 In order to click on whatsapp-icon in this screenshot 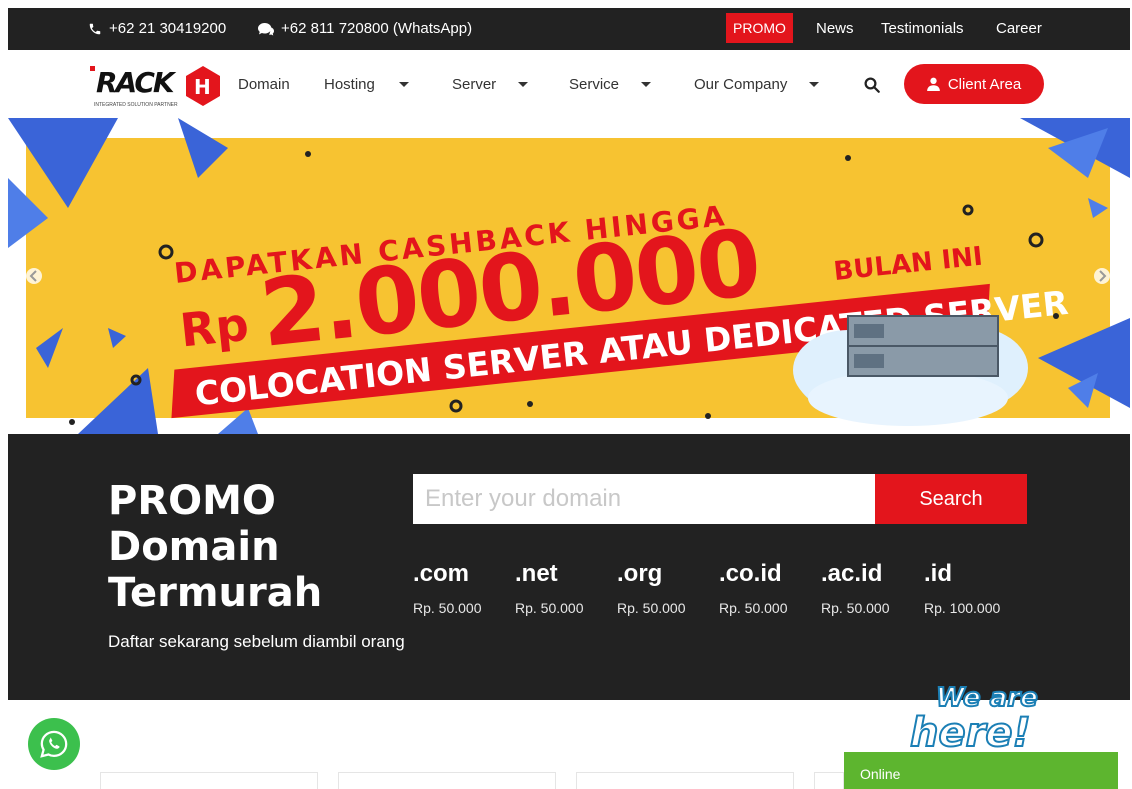, I will do `click(54, 744)`.